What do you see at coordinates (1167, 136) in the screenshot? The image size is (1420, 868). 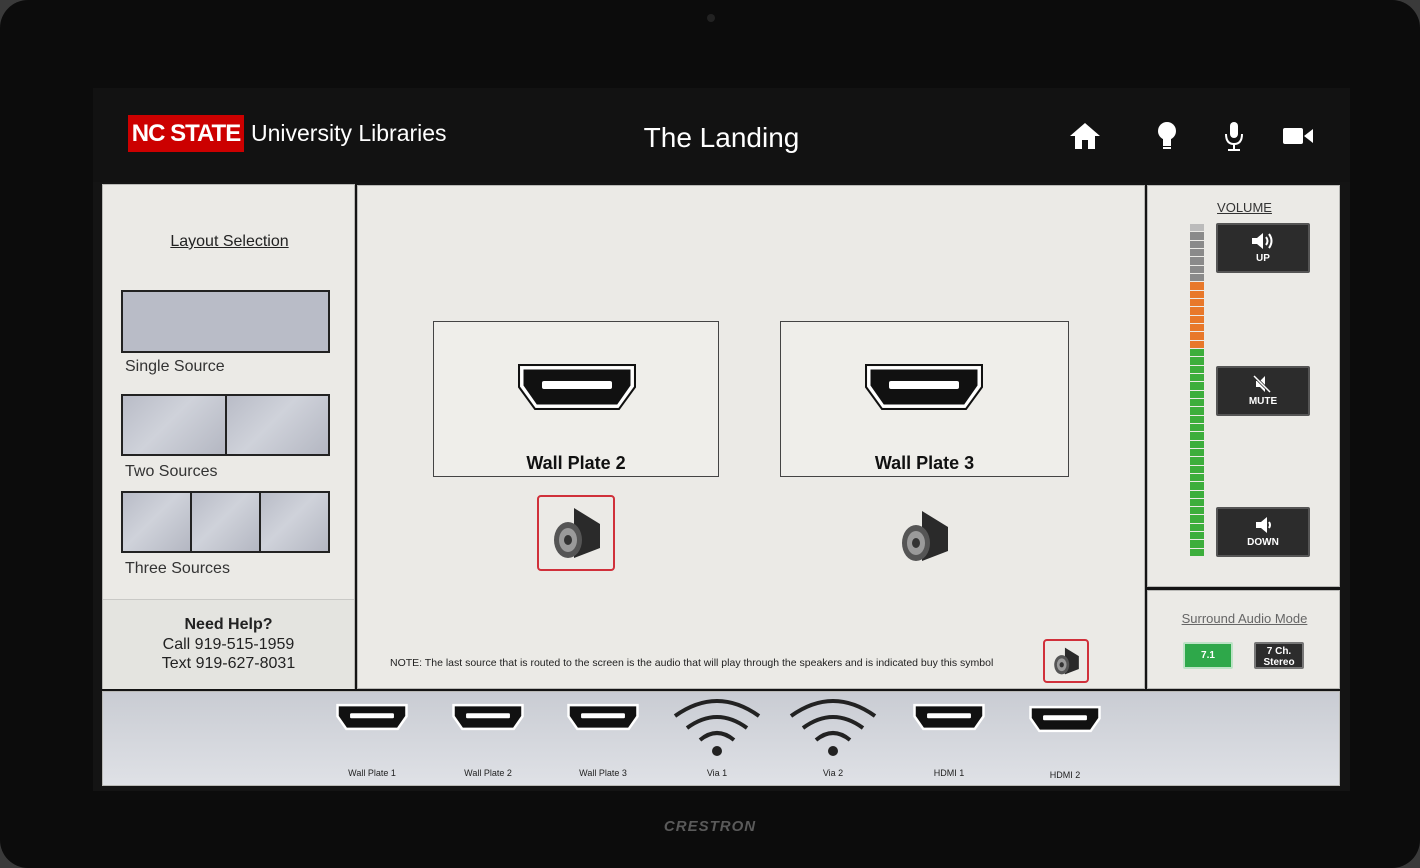 I see `lightbulb-icon` at bounding box center [1167, 136].